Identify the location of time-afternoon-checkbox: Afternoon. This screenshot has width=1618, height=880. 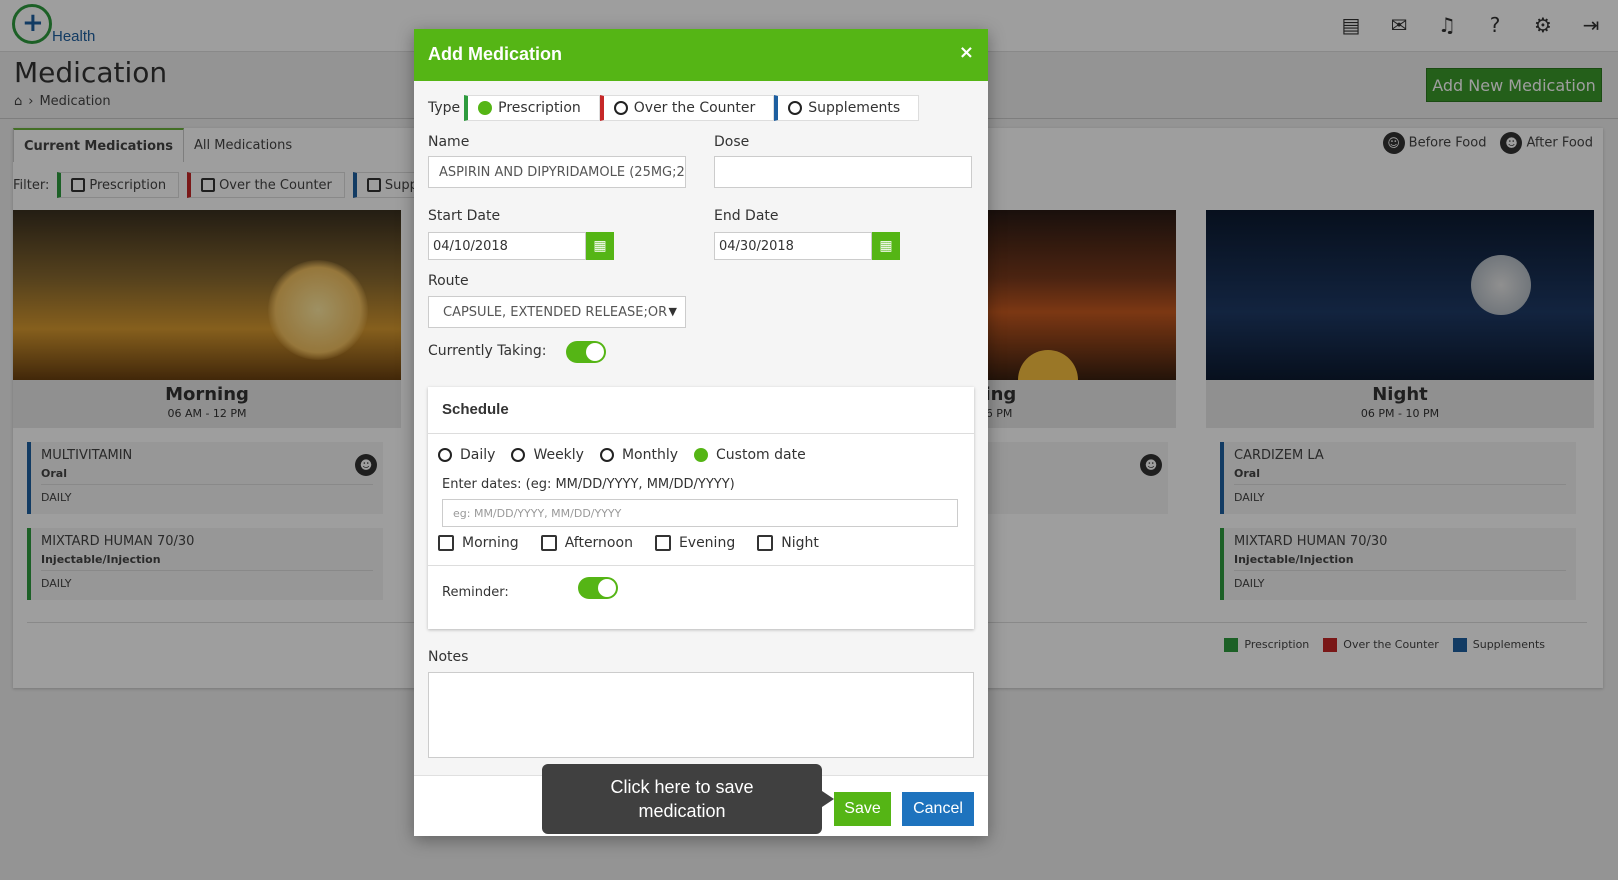
(586, 543).